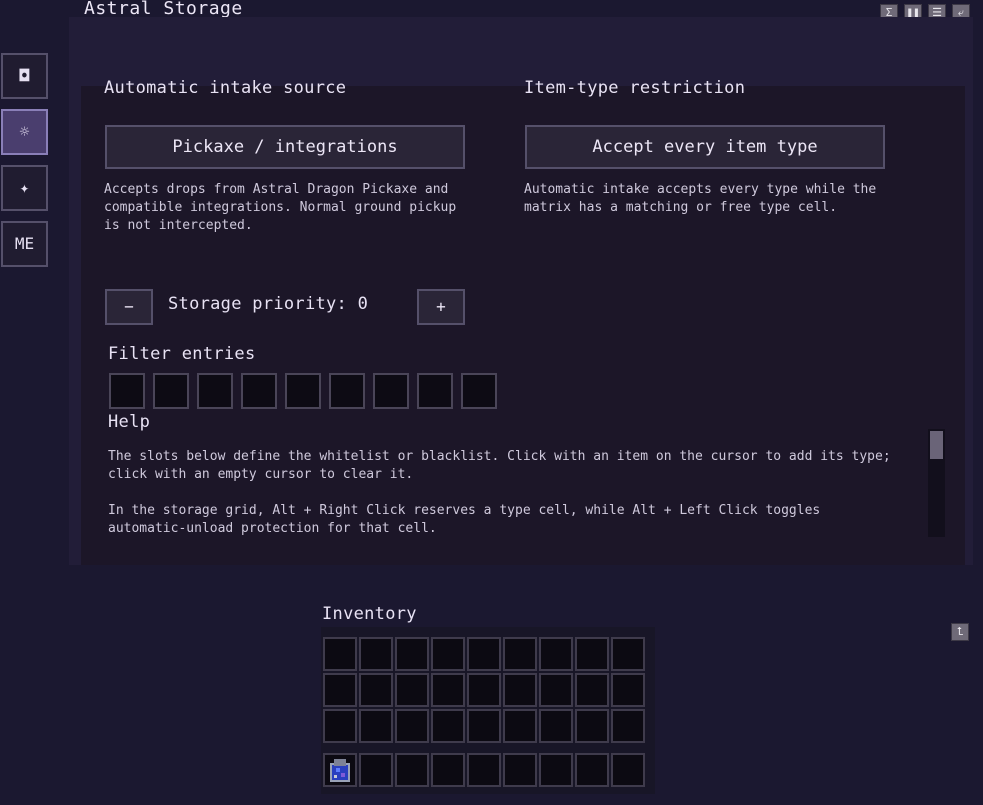  What do you see at coordinates (285, 147) in the screenshot?
I see `intake-source-button: Pickaxe / integrations` at bounding box center [285, 147].